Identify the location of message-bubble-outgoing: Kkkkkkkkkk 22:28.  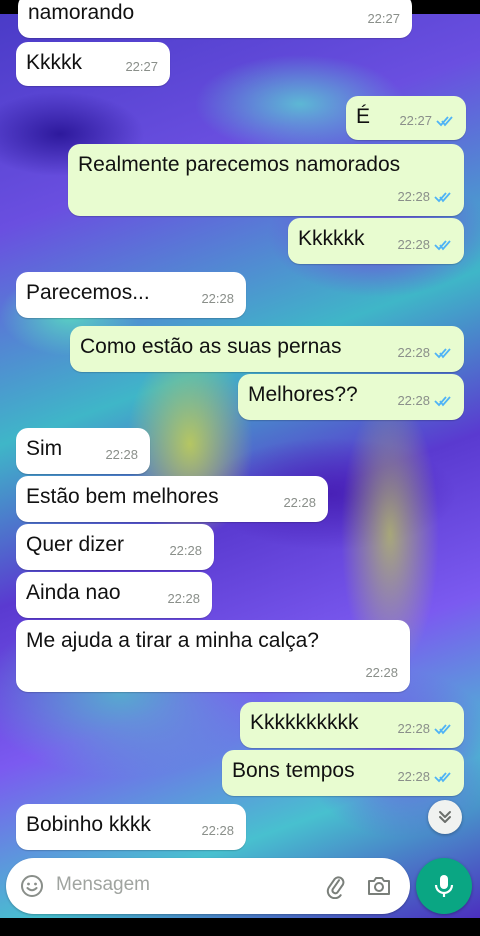
(352, 725).